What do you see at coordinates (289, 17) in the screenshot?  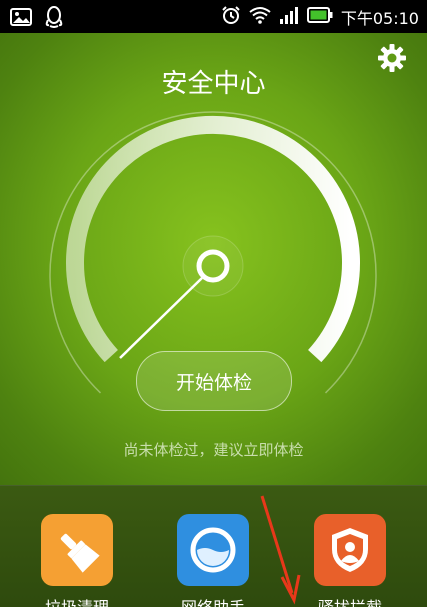 I see `signal-icon` at bounding box center [289, 17].